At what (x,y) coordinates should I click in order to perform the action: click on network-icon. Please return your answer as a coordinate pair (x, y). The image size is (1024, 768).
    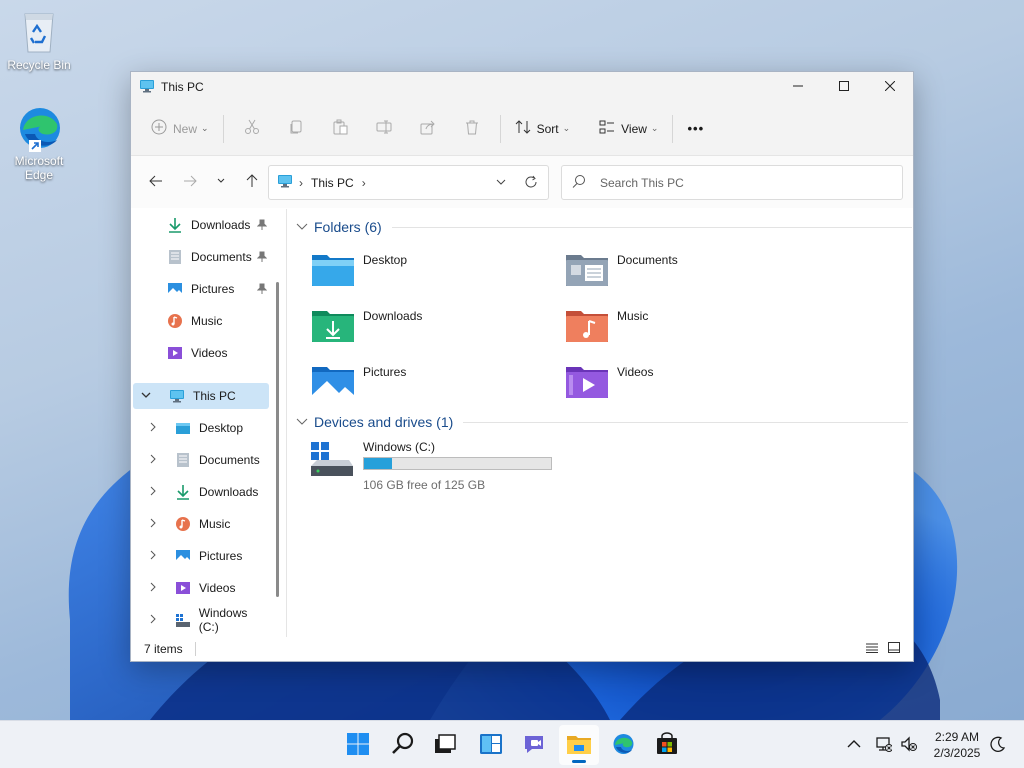
    Looking at the image, I should click on (883, 745).